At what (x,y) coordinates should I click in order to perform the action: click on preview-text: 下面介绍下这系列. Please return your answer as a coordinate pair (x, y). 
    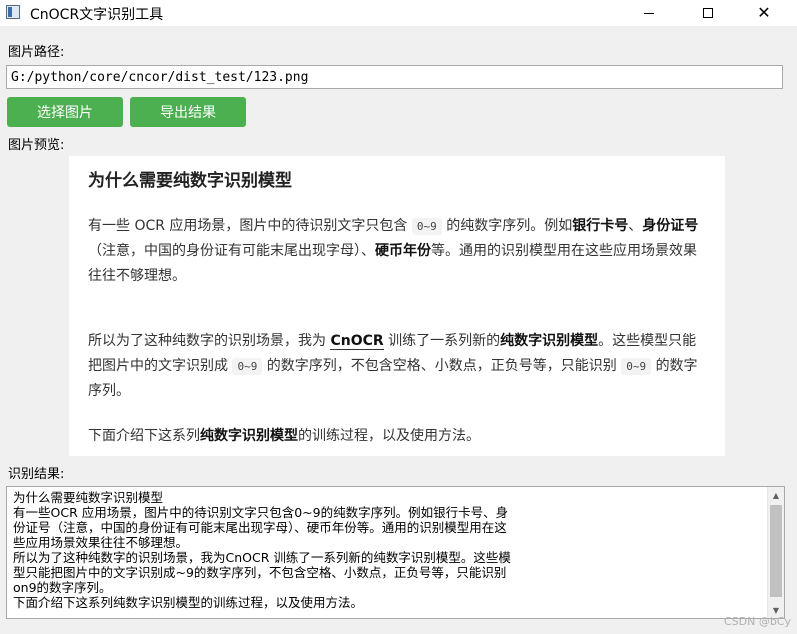
    Looking at the image, I should click on (144, 436).